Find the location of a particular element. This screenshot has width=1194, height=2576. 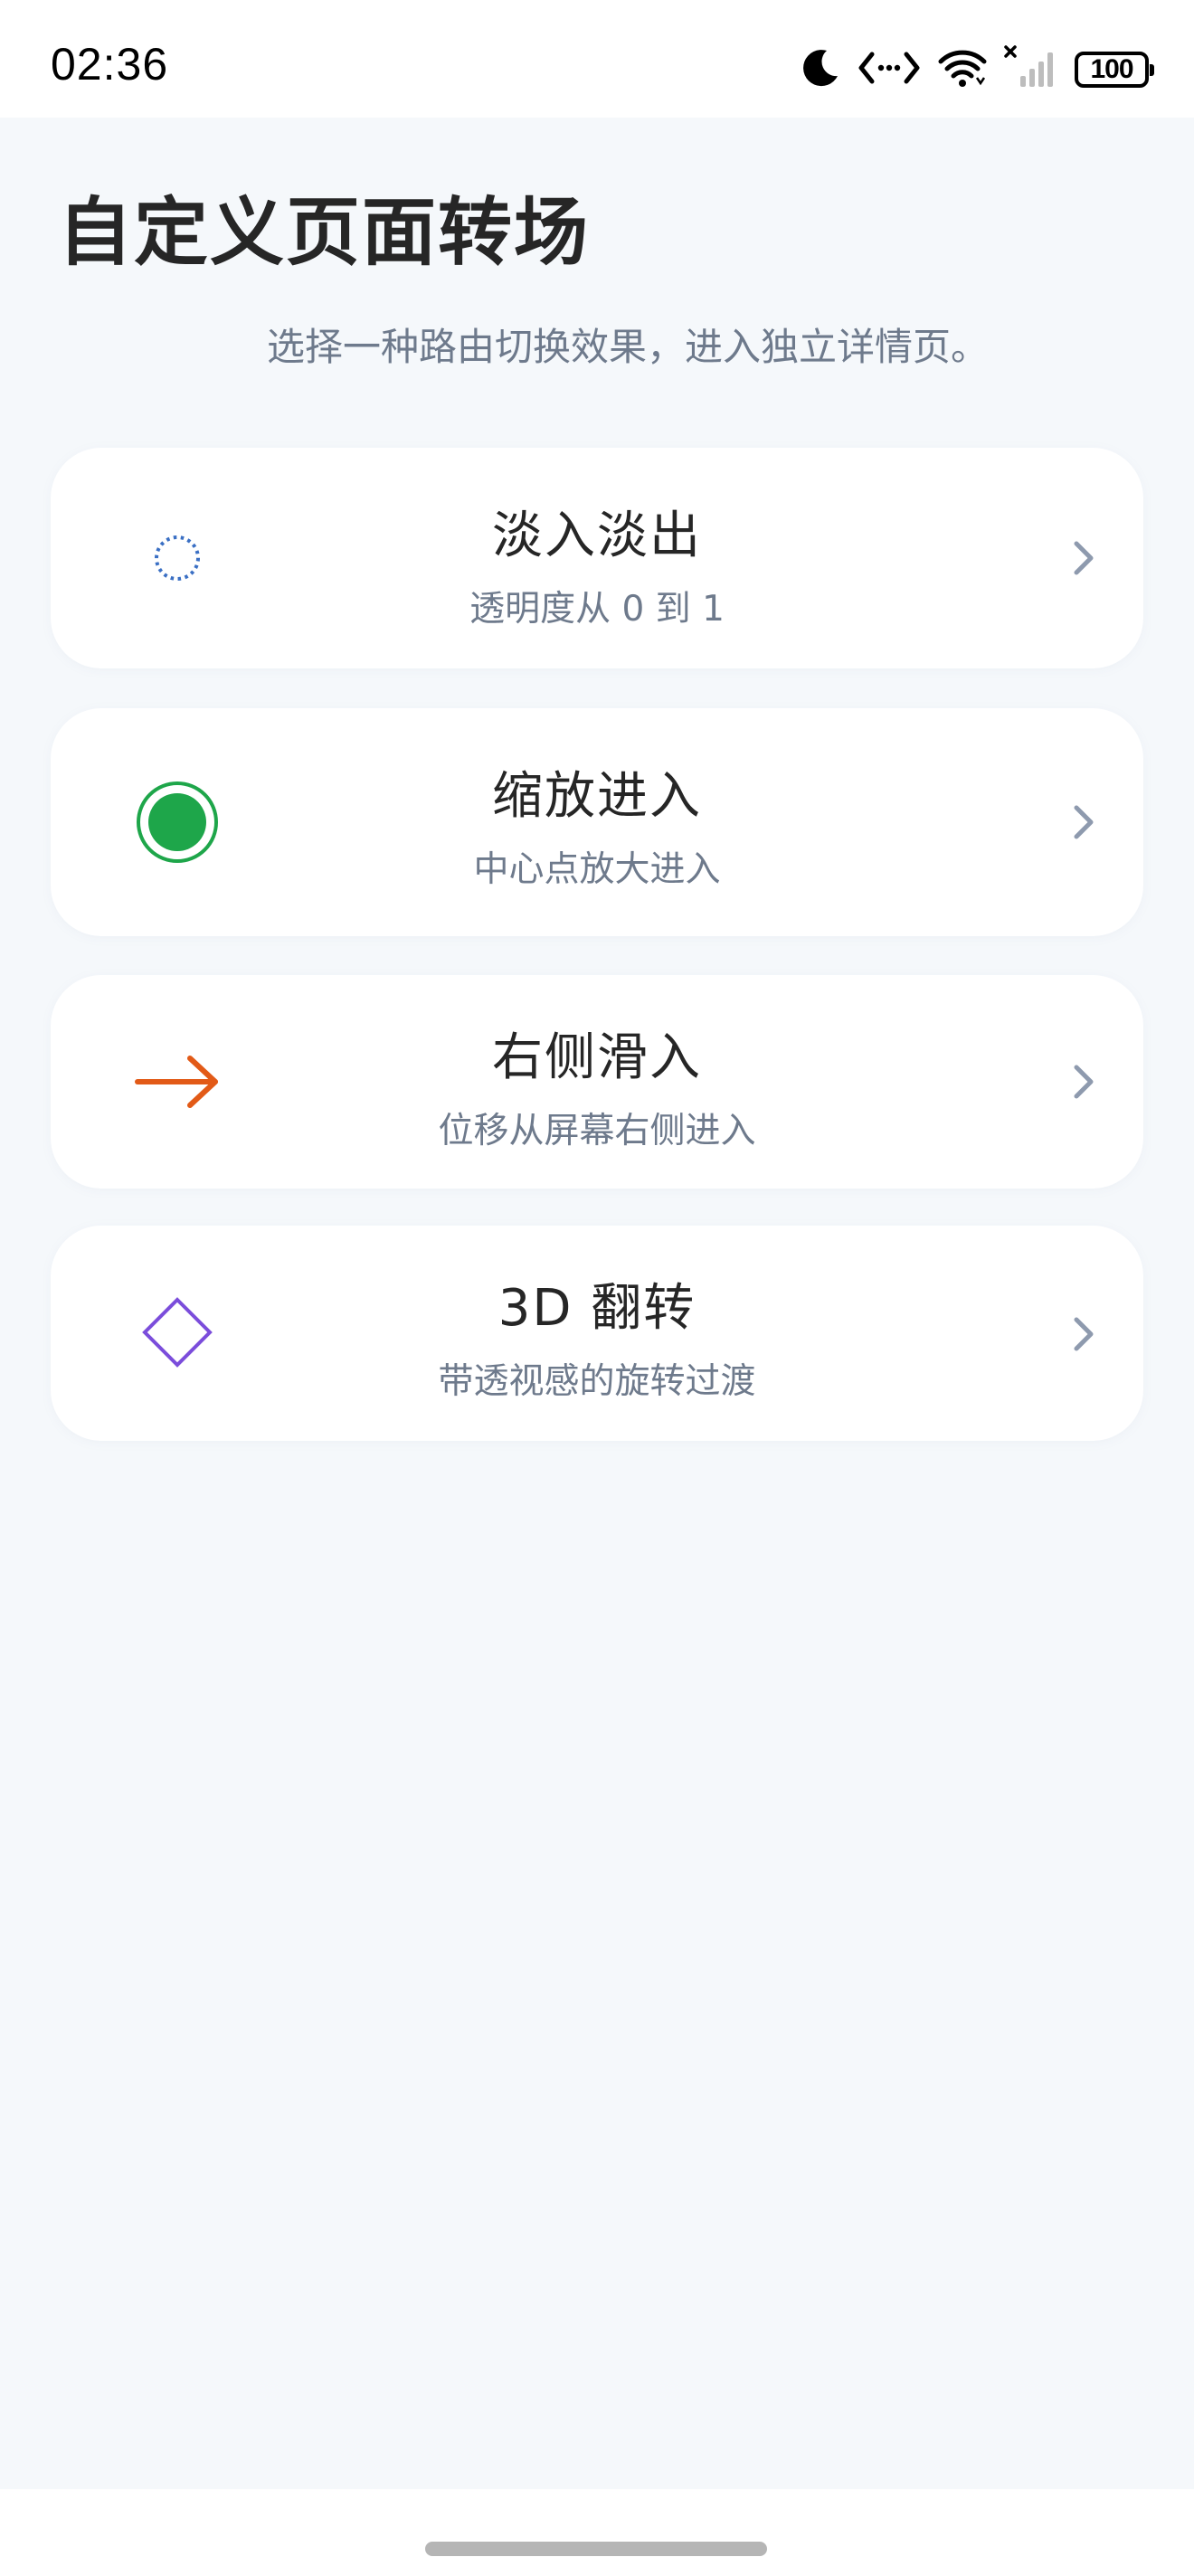

card-flip-text: 3D 翻转 带透视感的旋转过渡 is located at coordinates (597, 1335).